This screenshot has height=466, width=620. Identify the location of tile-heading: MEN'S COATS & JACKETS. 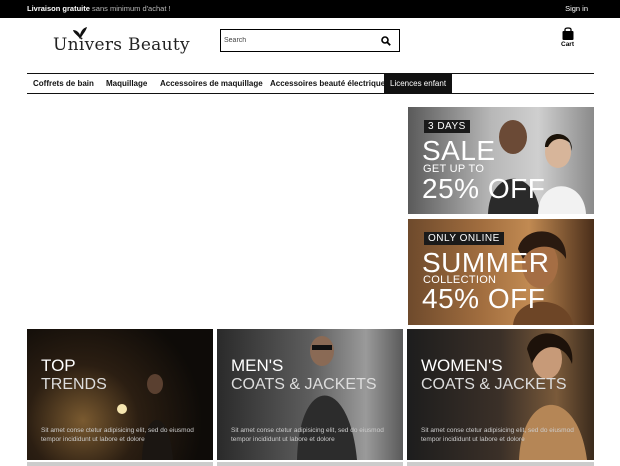
(304, 375).